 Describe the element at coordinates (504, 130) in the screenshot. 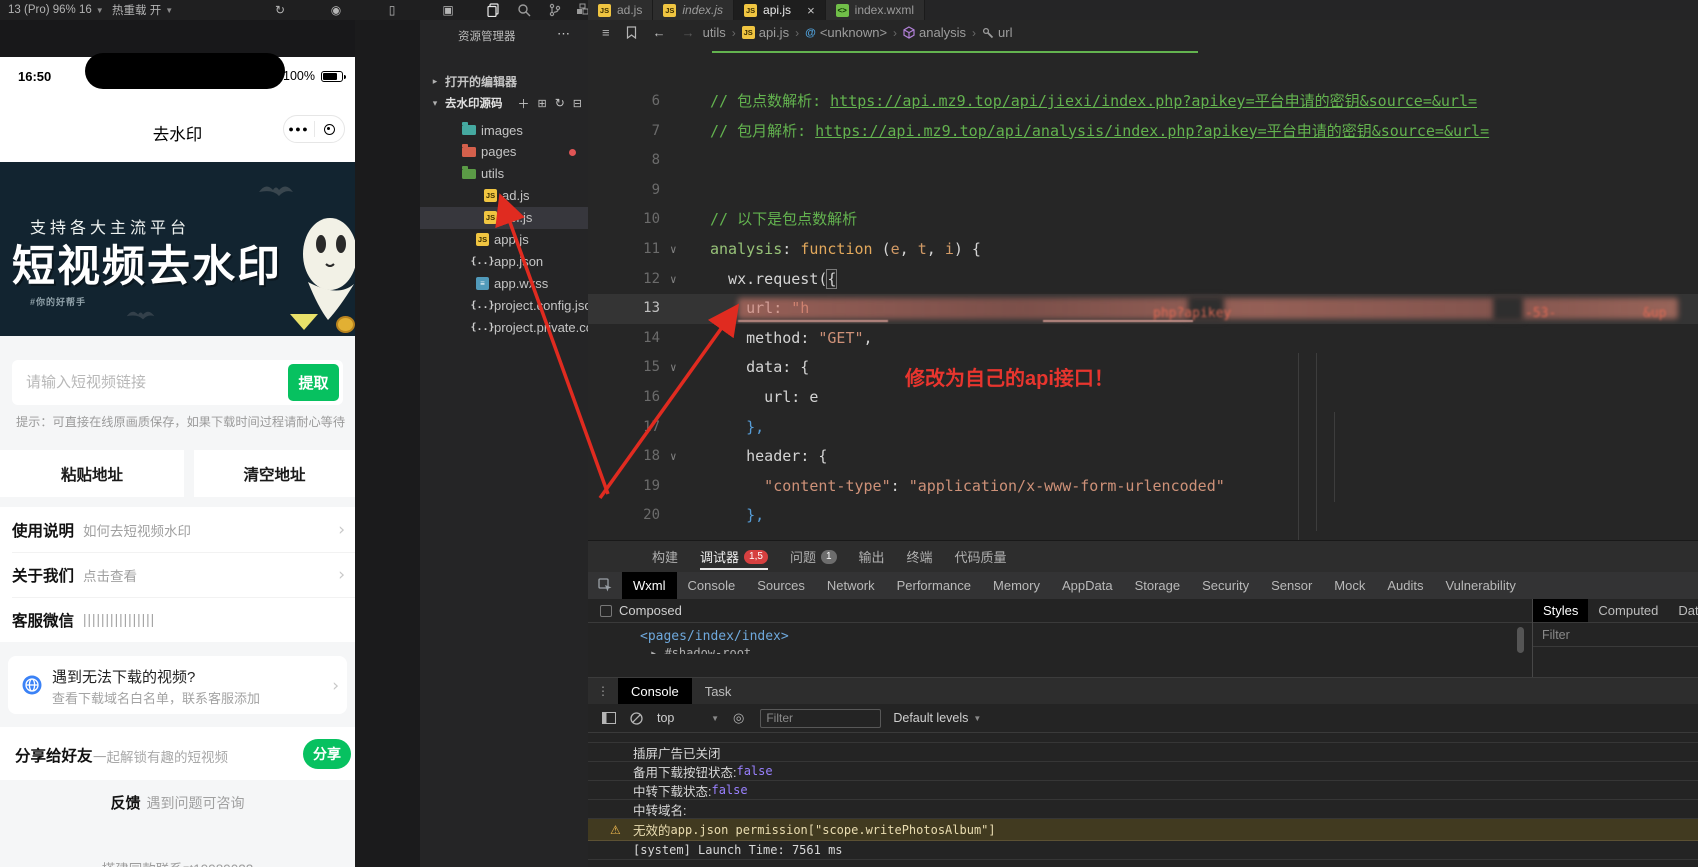

I see `tree-item-images: ▸images` at that location.